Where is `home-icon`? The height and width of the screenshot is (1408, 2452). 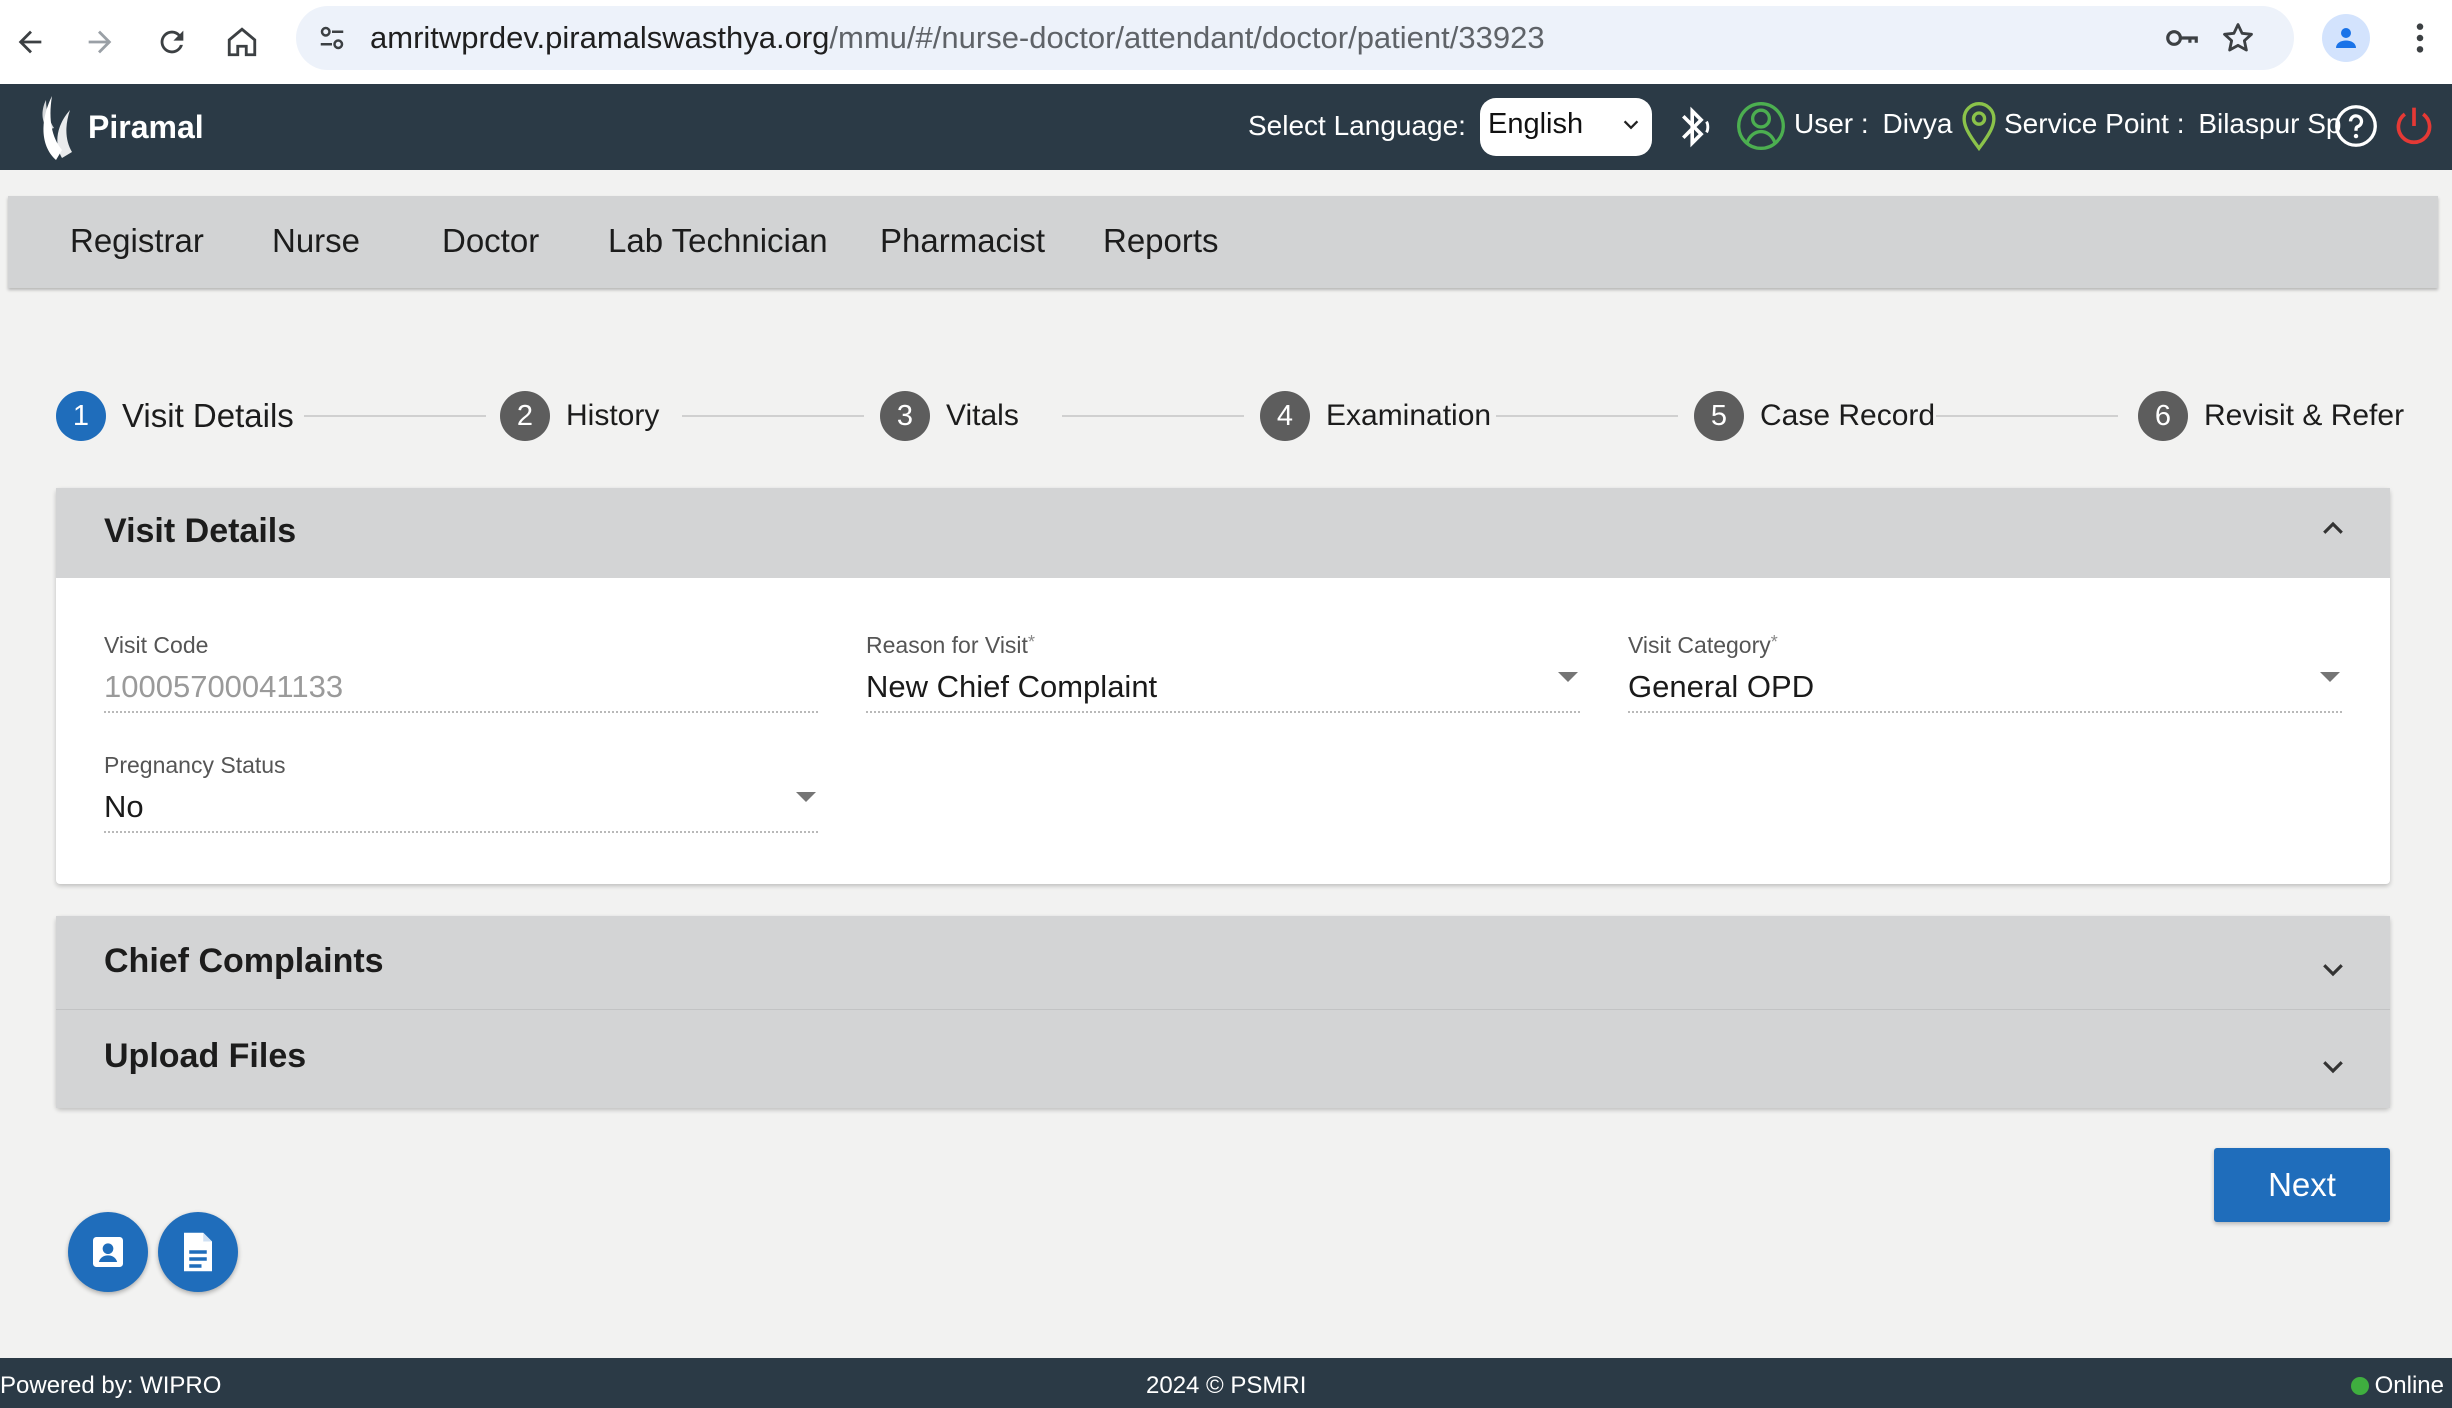 home-icon is located at coordinates (242, 42).